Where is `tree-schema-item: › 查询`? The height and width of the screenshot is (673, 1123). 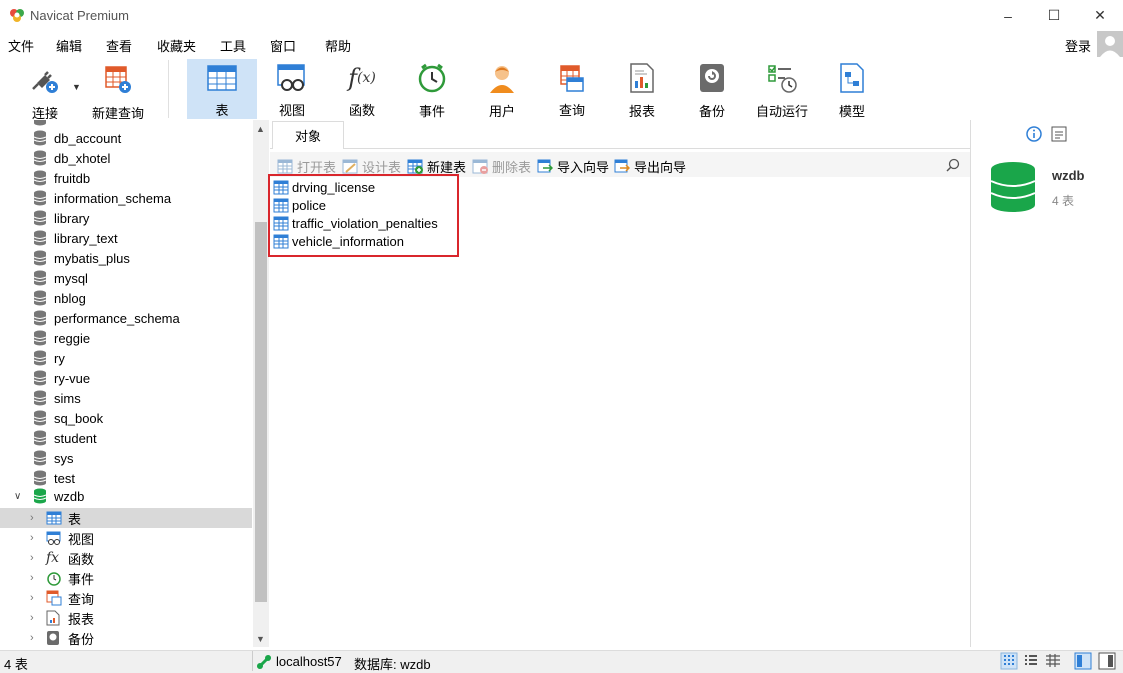
tree-schema-item: › 查询 is located at coordinates (62, 598).